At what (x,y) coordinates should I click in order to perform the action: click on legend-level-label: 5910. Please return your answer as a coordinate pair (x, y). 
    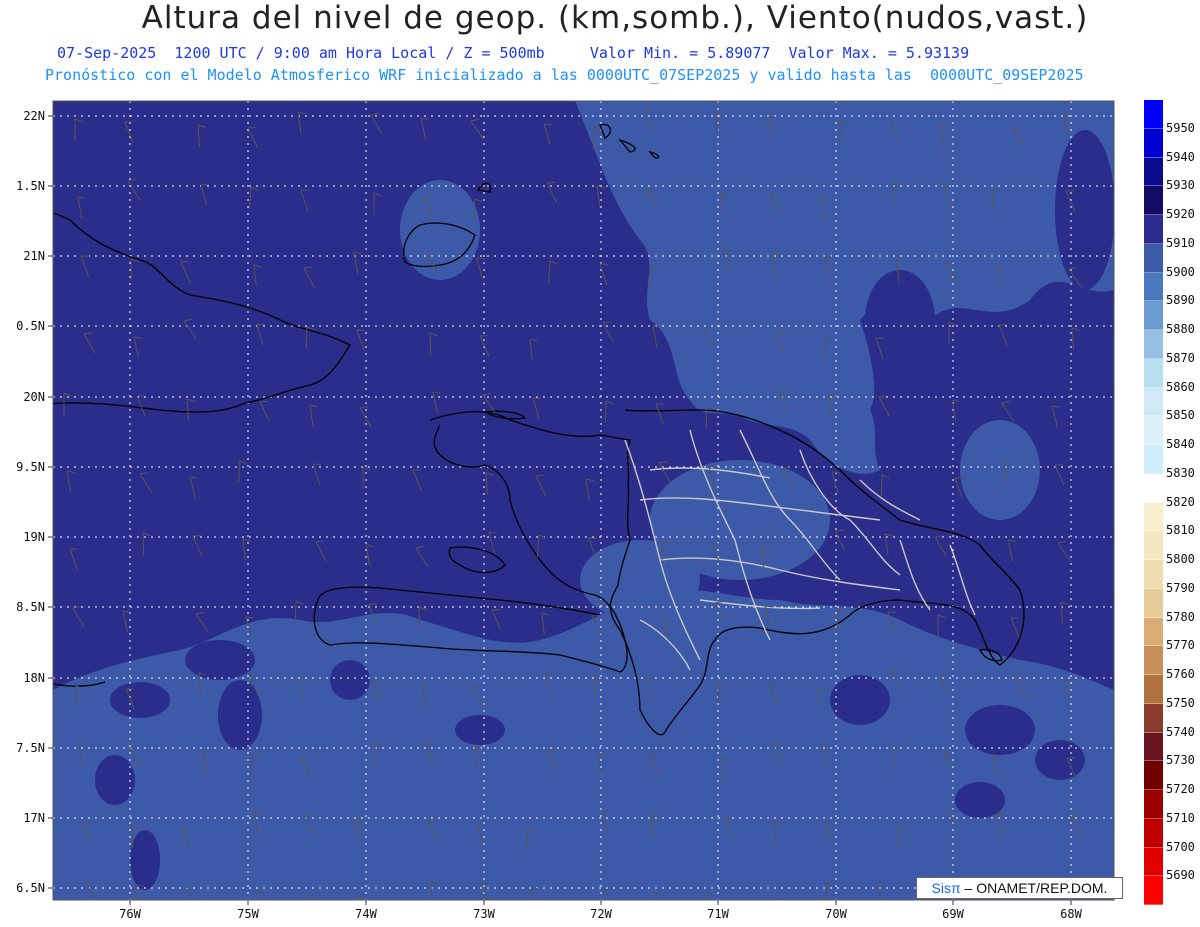
    Looking at the image, I should click on (1180, 242).